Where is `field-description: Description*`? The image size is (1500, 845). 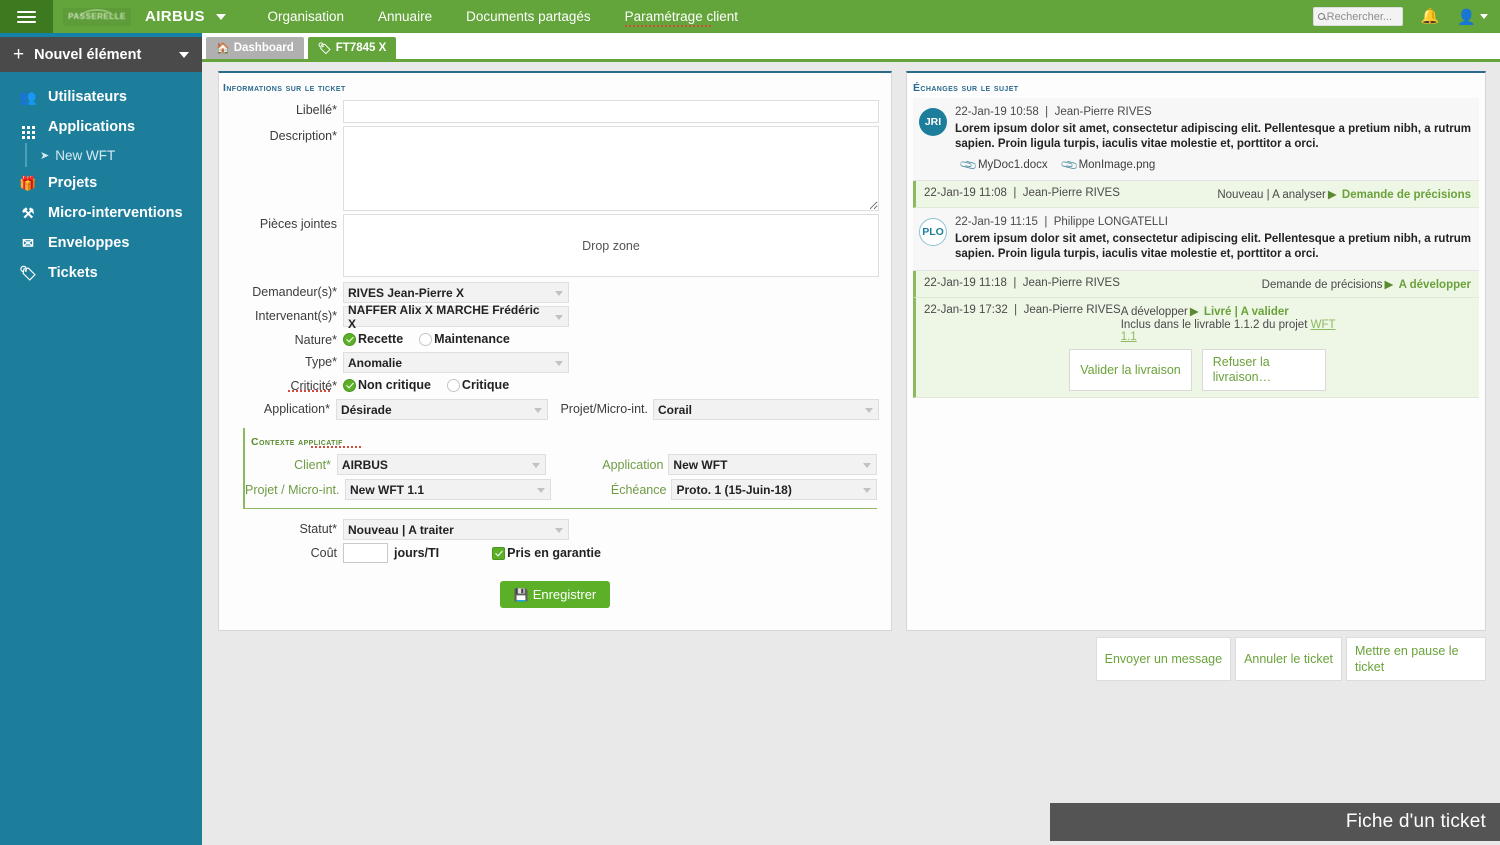
field-description: Description* is located at coordinates (555, 168).